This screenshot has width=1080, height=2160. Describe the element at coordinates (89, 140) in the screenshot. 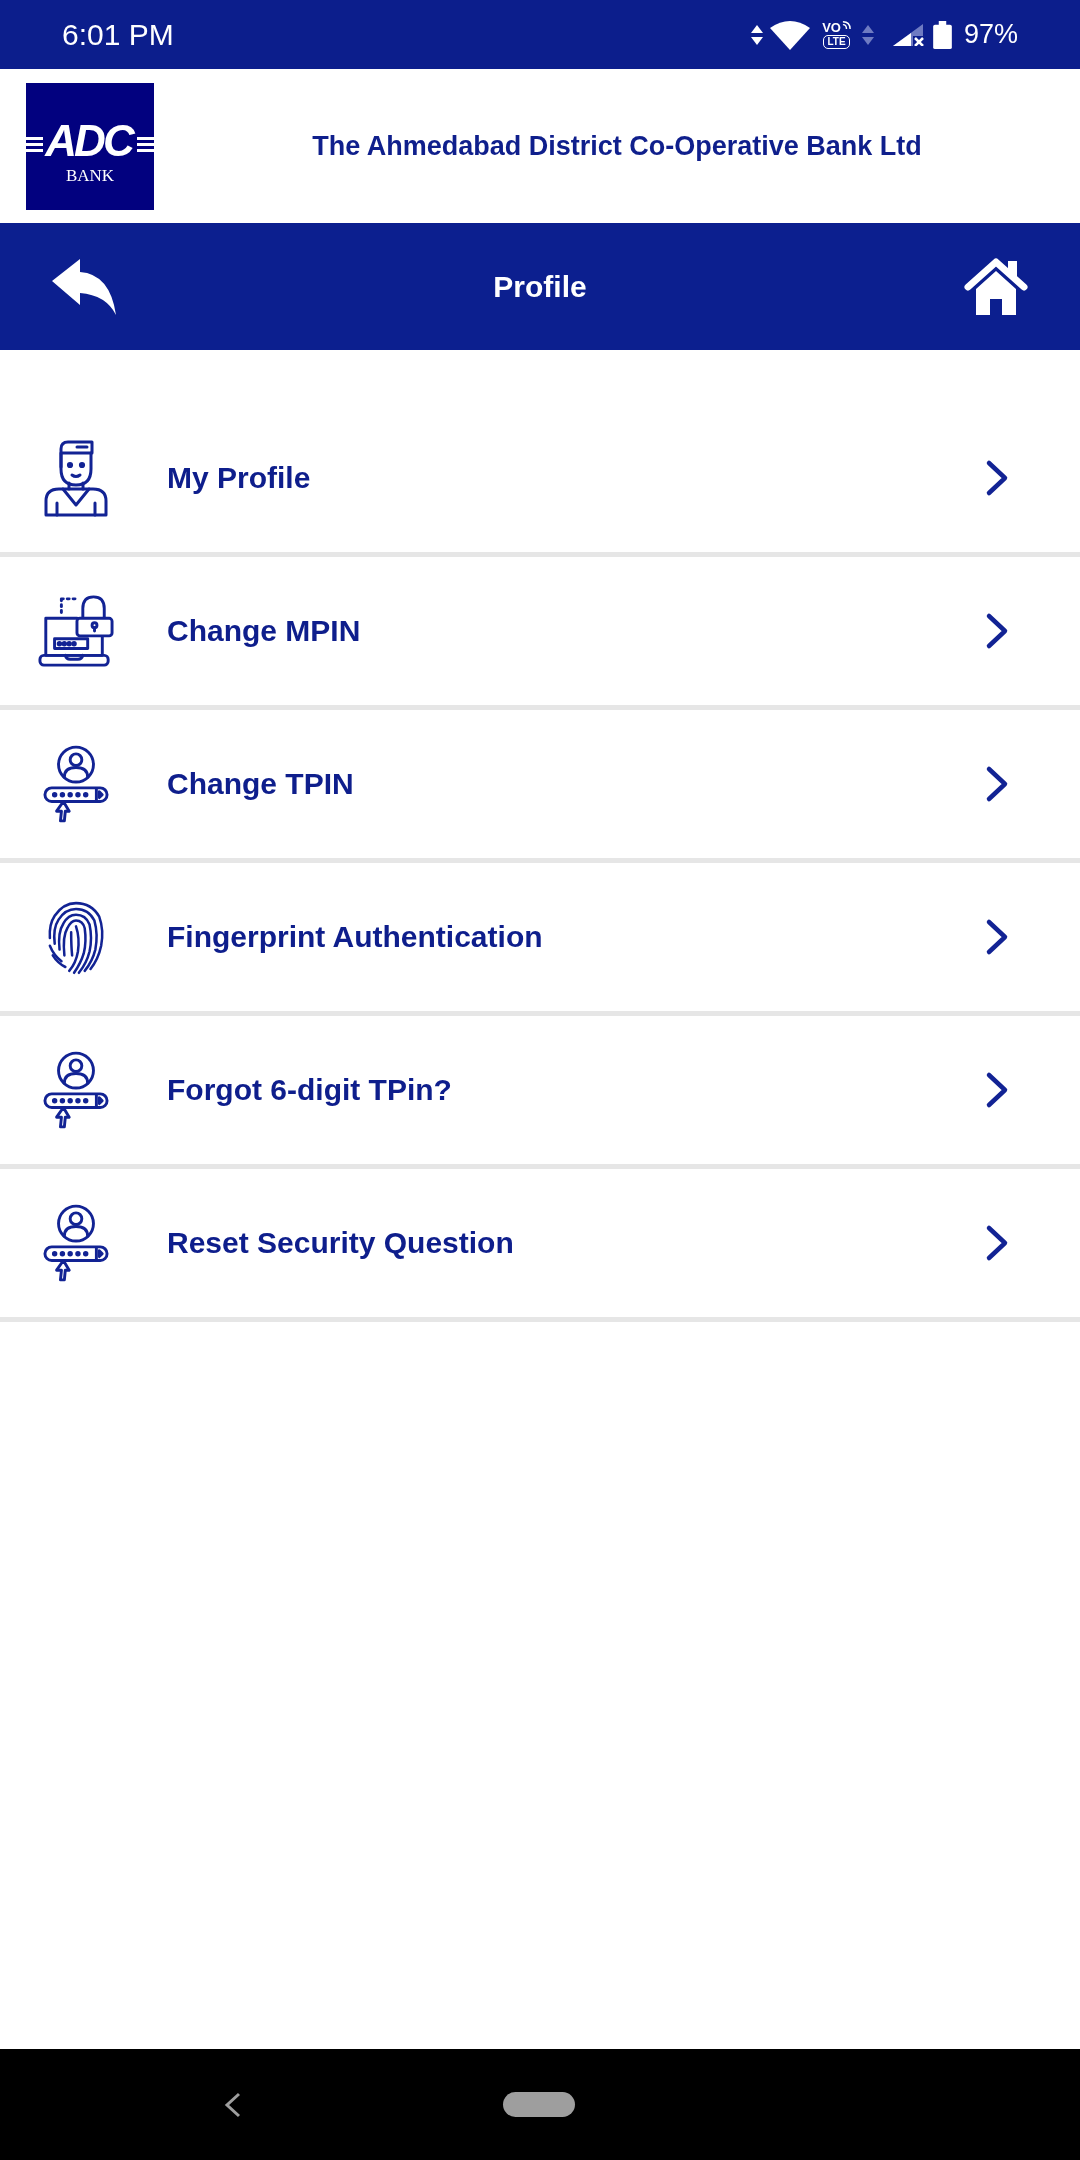

I see `logo-letters: ADC` at that location.